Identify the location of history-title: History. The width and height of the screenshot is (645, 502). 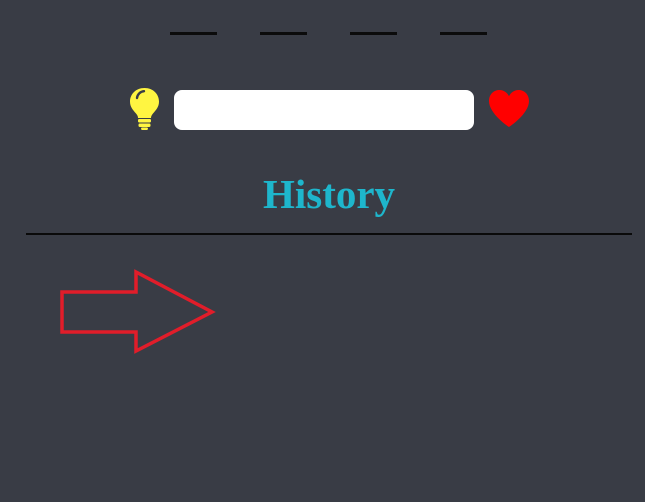
(329, 194).